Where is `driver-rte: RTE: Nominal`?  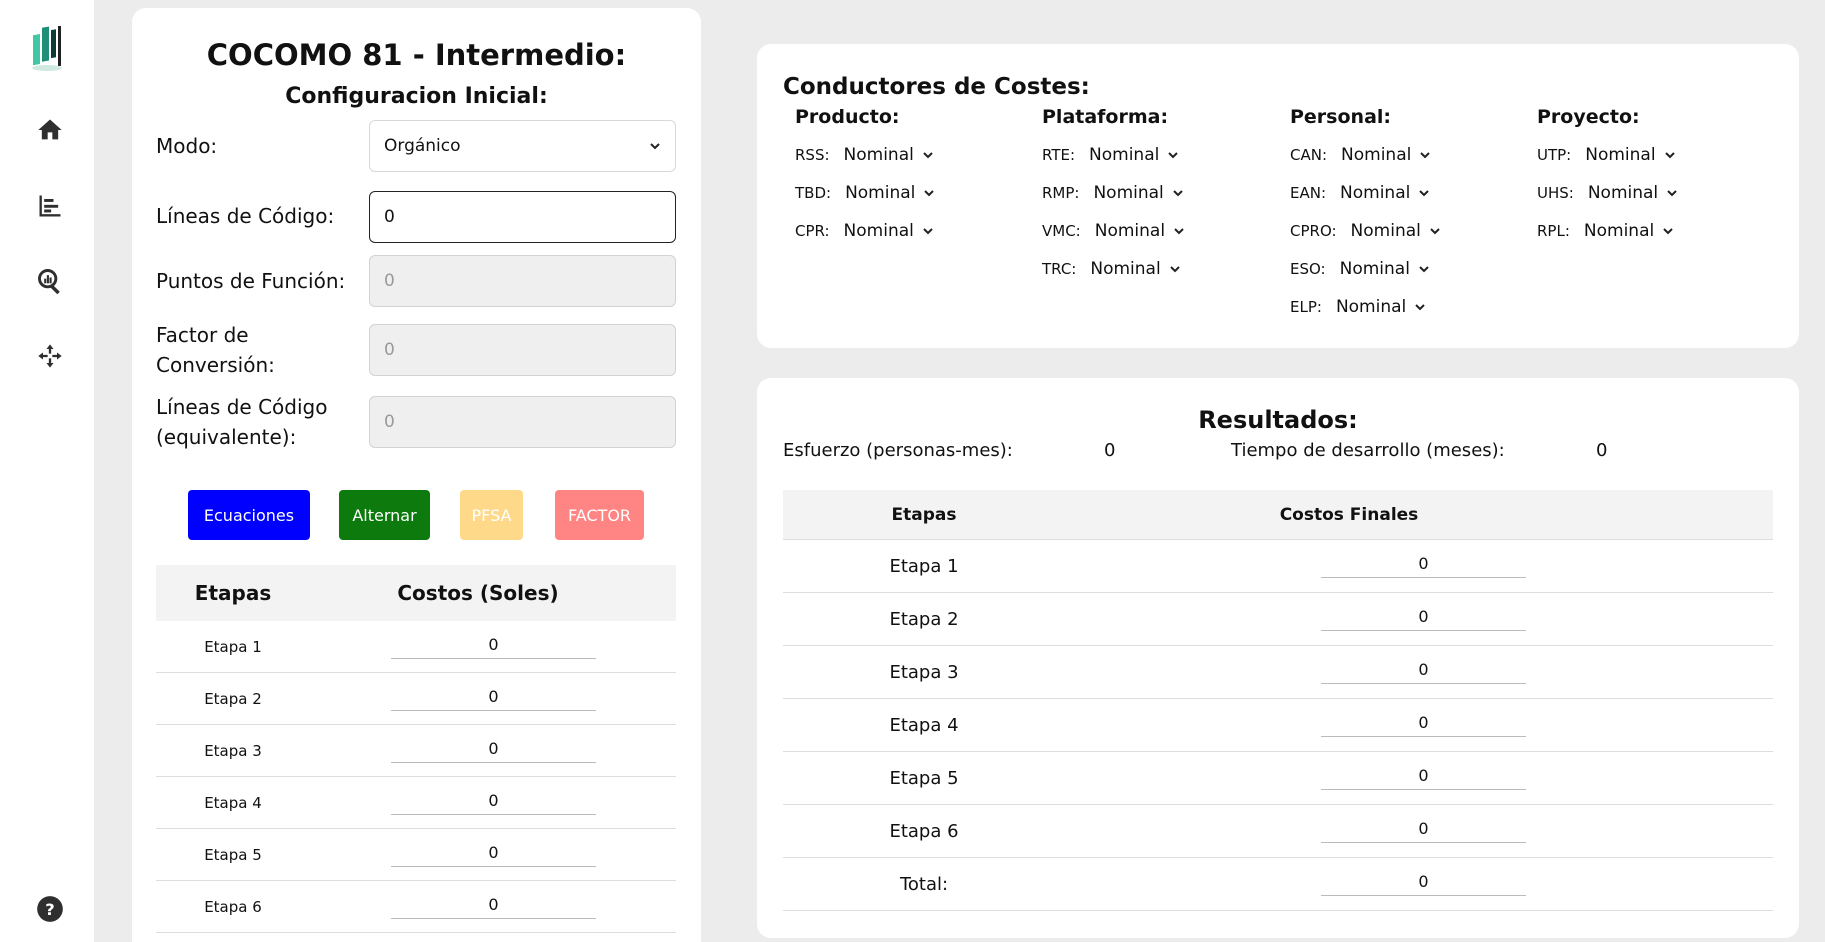
driver-rte: RTE: Nominal is located at coordinates (1113, 155).